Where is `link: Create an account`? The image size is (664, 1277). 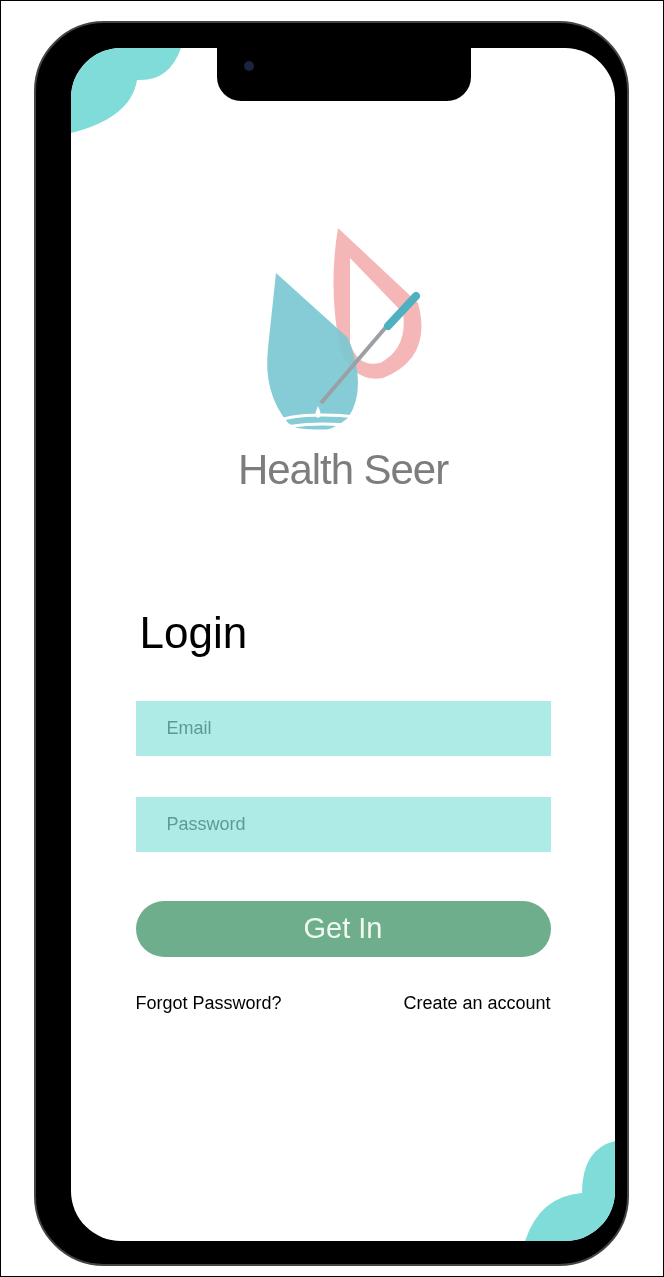 link: Create an account is located at coordinates (477, 1003).